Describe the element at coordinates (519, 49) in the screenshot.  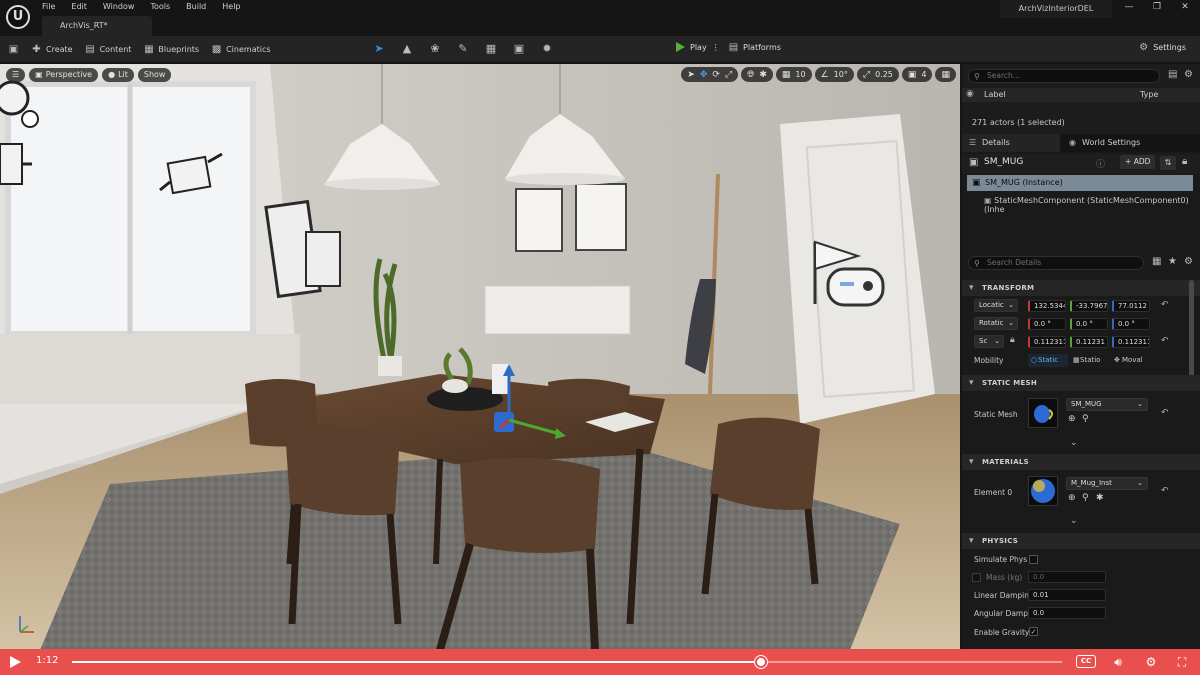
I see `modeling-mode-icon: ▣` at that location.